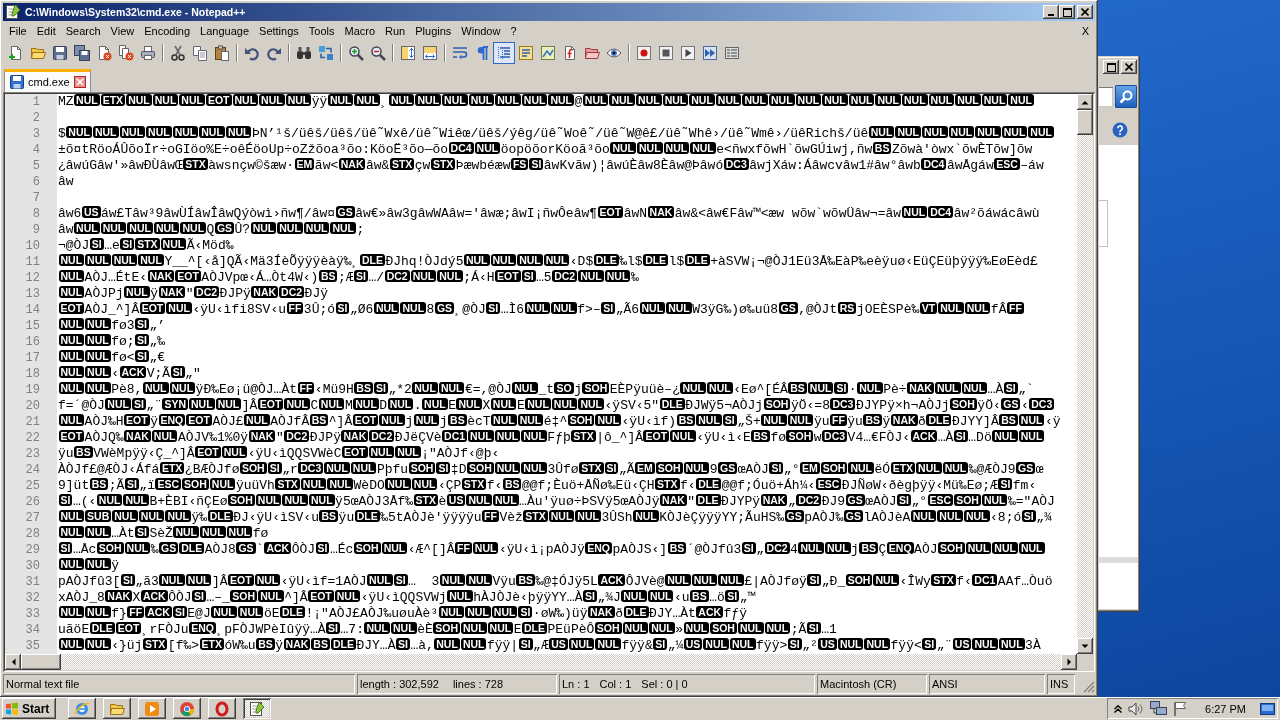 The width and height of the screenshot is (1280, 720). I want to click on macro-list-icon, so click(732, 53).